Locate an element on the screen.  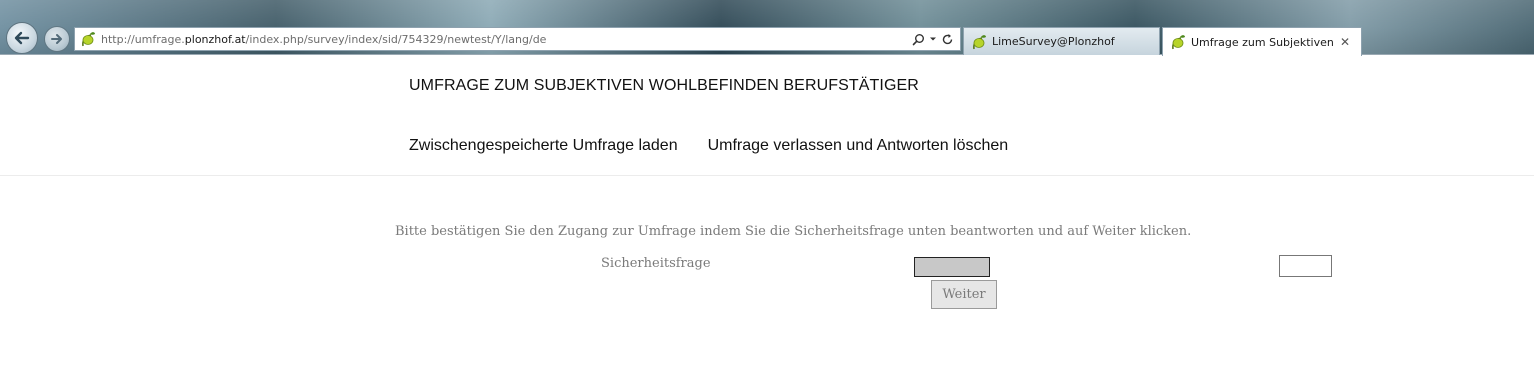
tab-umfrage: Umfrage zum Subjektiven ... ✕ is located at coordinates (1262, 41).